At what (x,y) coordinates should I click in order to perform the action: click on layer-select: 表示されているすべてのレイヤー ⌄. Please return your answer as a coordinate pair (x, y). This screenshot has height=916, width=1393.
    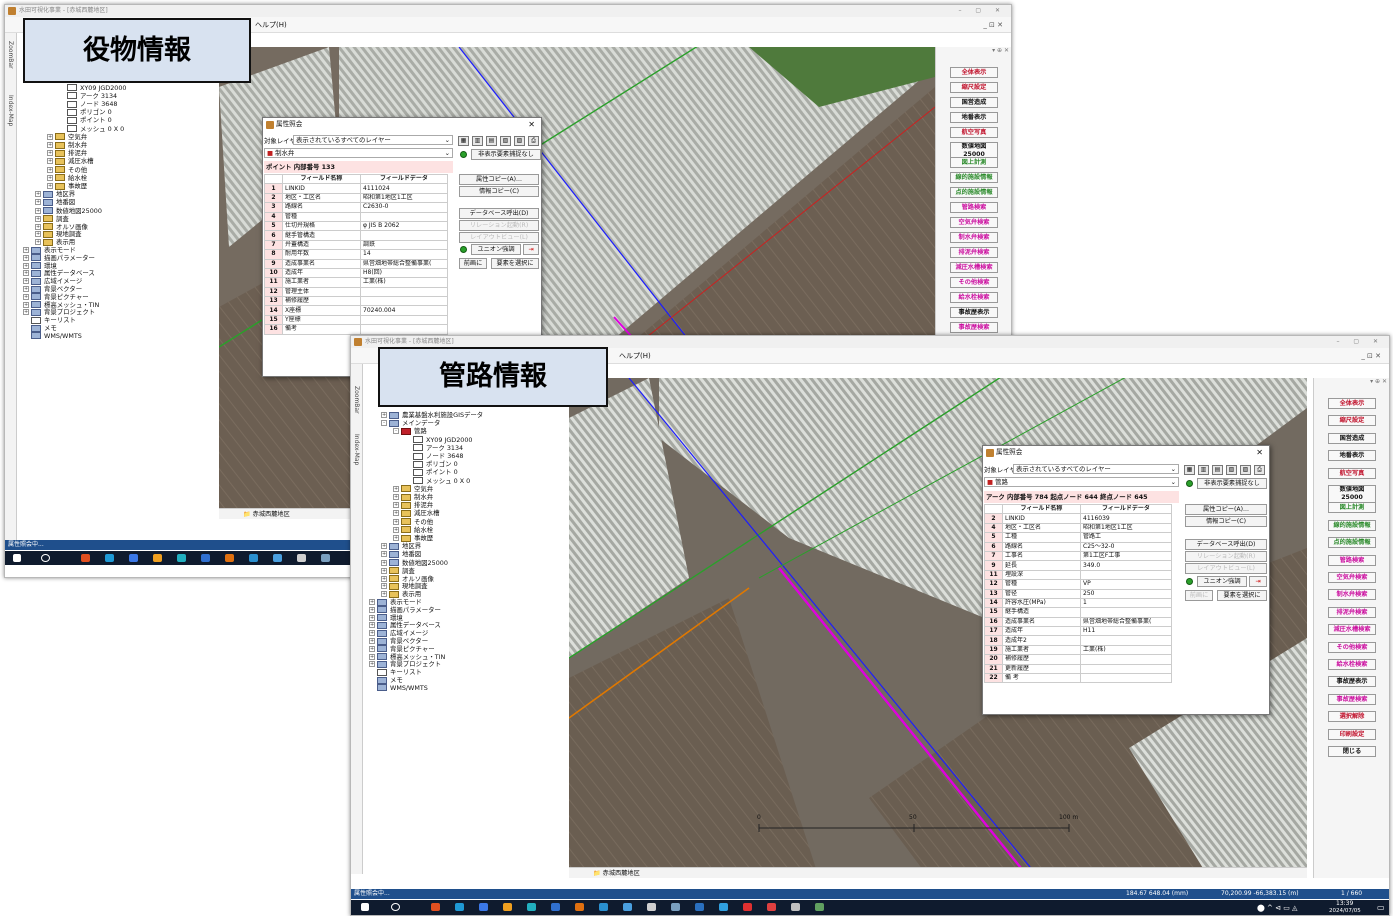
    Looking at the image, I should click on (373, 140).